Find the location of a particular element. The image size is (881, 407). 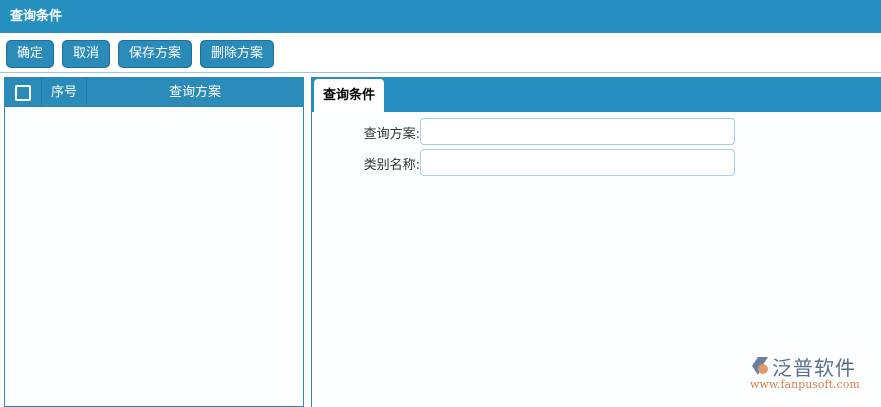

scheme-input is located at coordinates (577, 131).